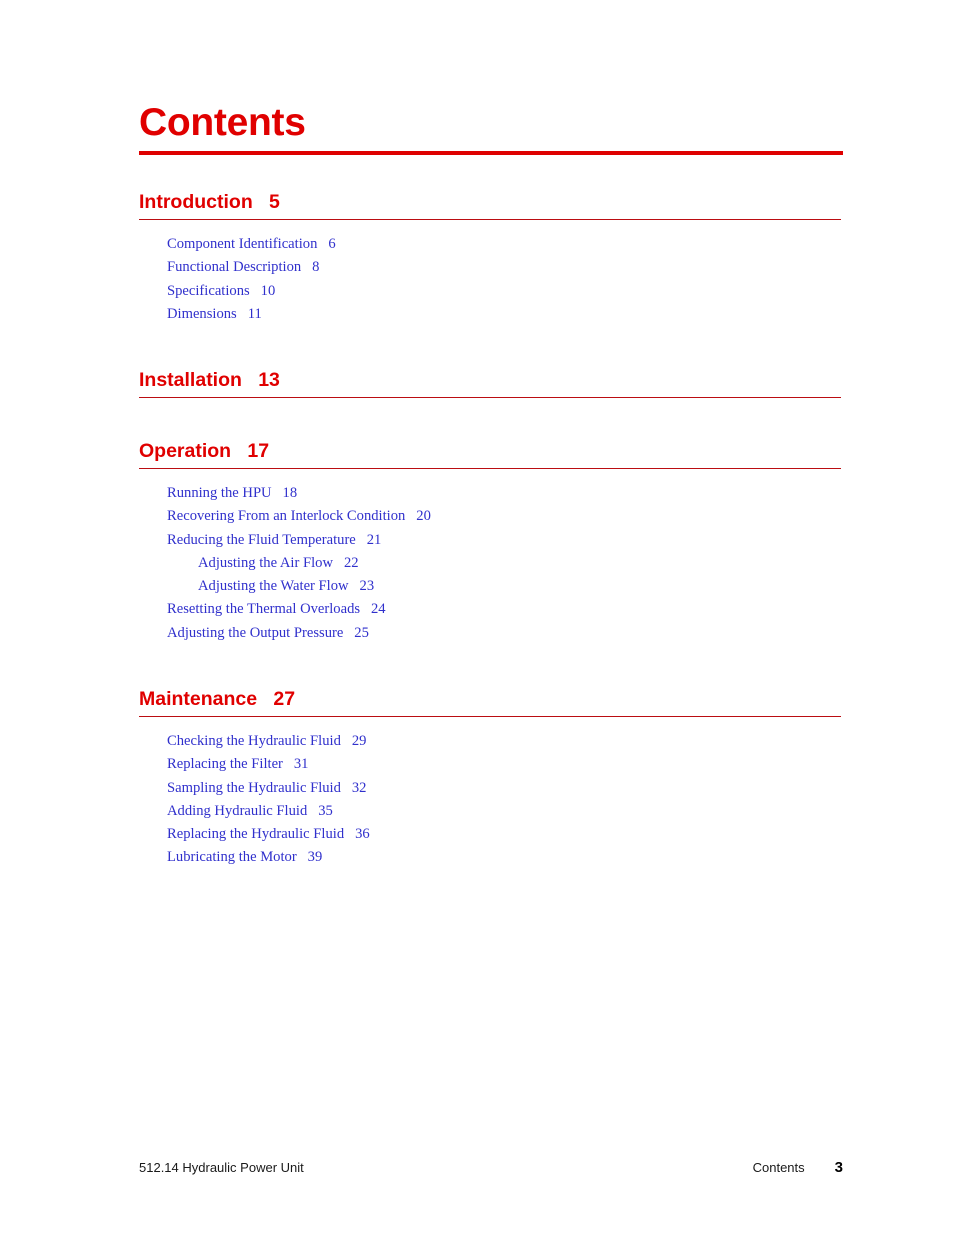  What do you see at coordinates (301, 764) in the screenshot?
I see `toc-entry-page-number: 31` at bounding box center [301, 764].